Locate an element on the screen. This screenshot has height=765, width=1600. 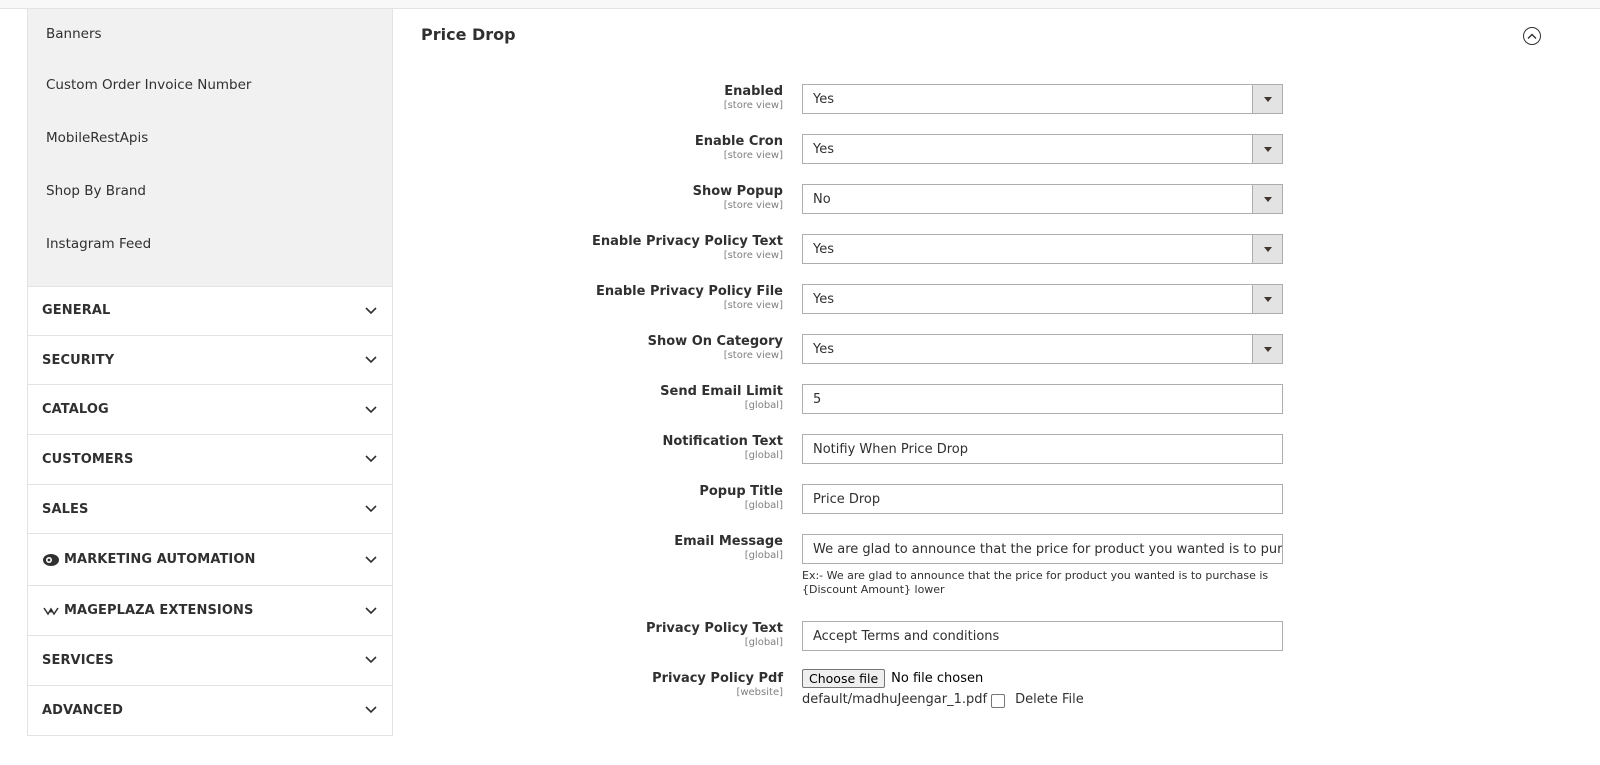
file-picker: Choose file No file chosen is located at coordinates (892, 678).